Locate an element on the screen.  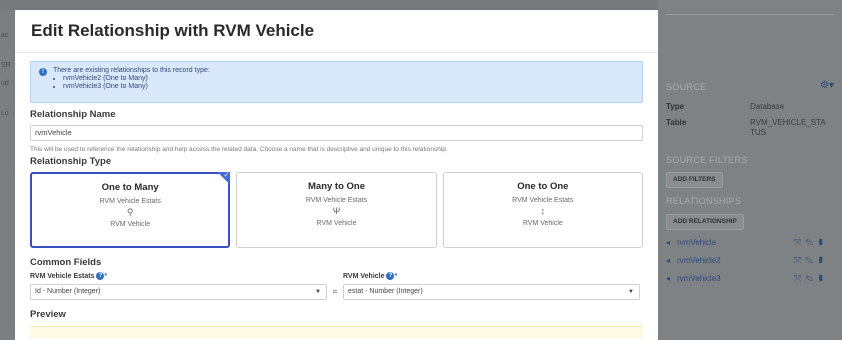
relationship-link: ◂ rvmVehicle3 is located at coordinates (693, 278).